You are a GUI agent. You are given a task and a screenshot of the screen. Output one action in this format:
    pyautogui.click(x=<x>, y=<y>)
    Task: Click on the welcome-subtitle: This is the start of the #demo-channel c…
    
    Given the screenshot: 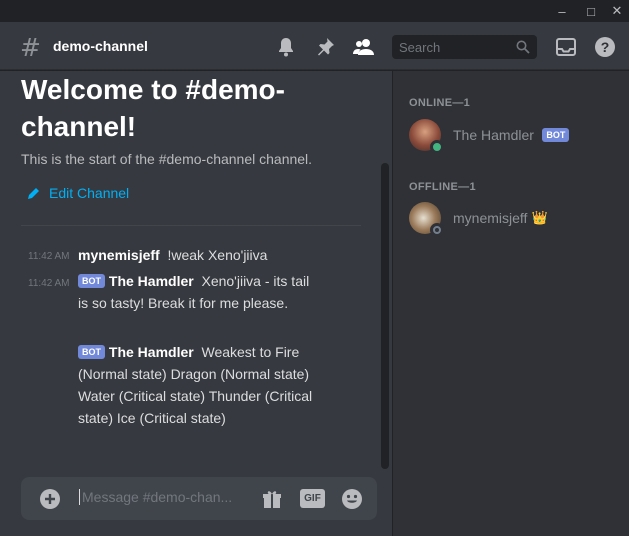 What is the action you would take?
    pyautogui.click(x=167, y=159)
    